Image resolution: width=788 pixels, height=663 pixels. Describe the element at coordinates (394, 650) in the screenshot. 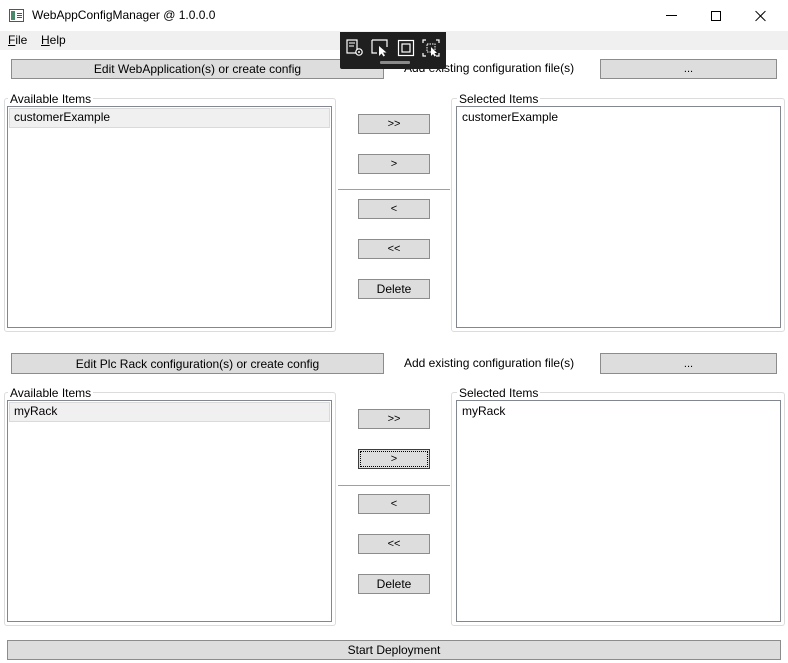

I see `start-deployment-button: Start Deployment` at that location.